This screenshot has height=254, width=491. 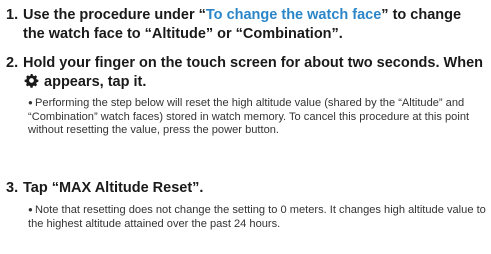 What do you see at coordinates (93, 82) in the screenshot?
I see `step-text: appears, tap it.` at bounding box center [93, 82].